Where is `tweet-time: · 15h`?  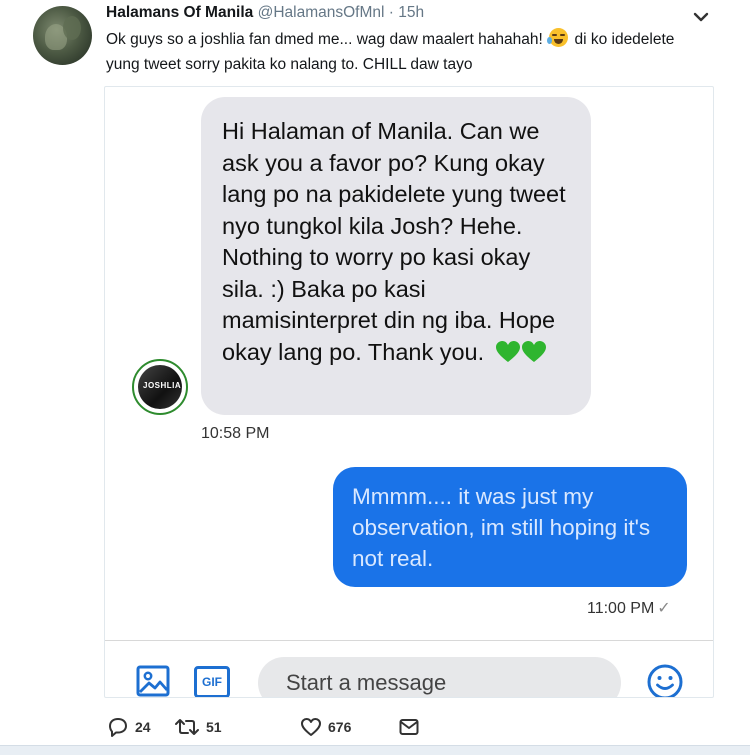
tweet-time: · 15h is located at coordinates (406, 12).